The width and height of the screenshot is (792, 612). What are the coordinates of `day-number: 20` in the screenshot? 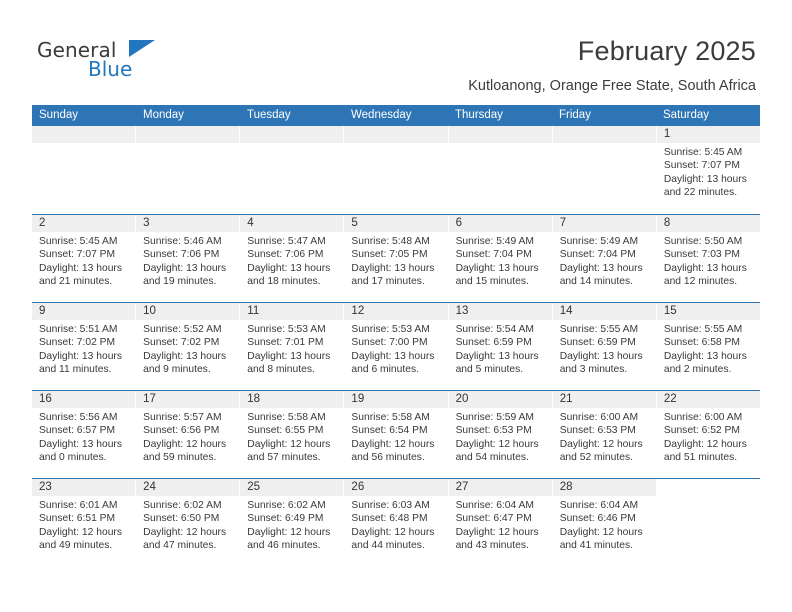 It's located at (462, 399).